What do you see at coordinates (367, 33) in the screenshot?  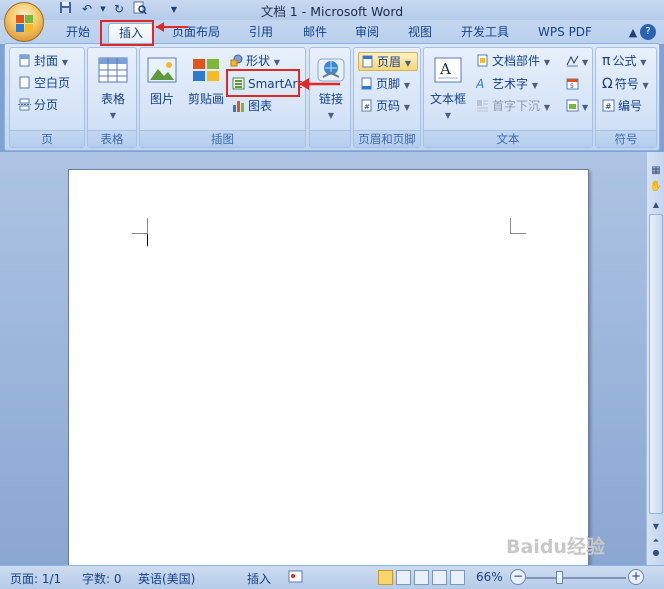 I see `tab-review: 审阅` at bounding box center [367, 33].